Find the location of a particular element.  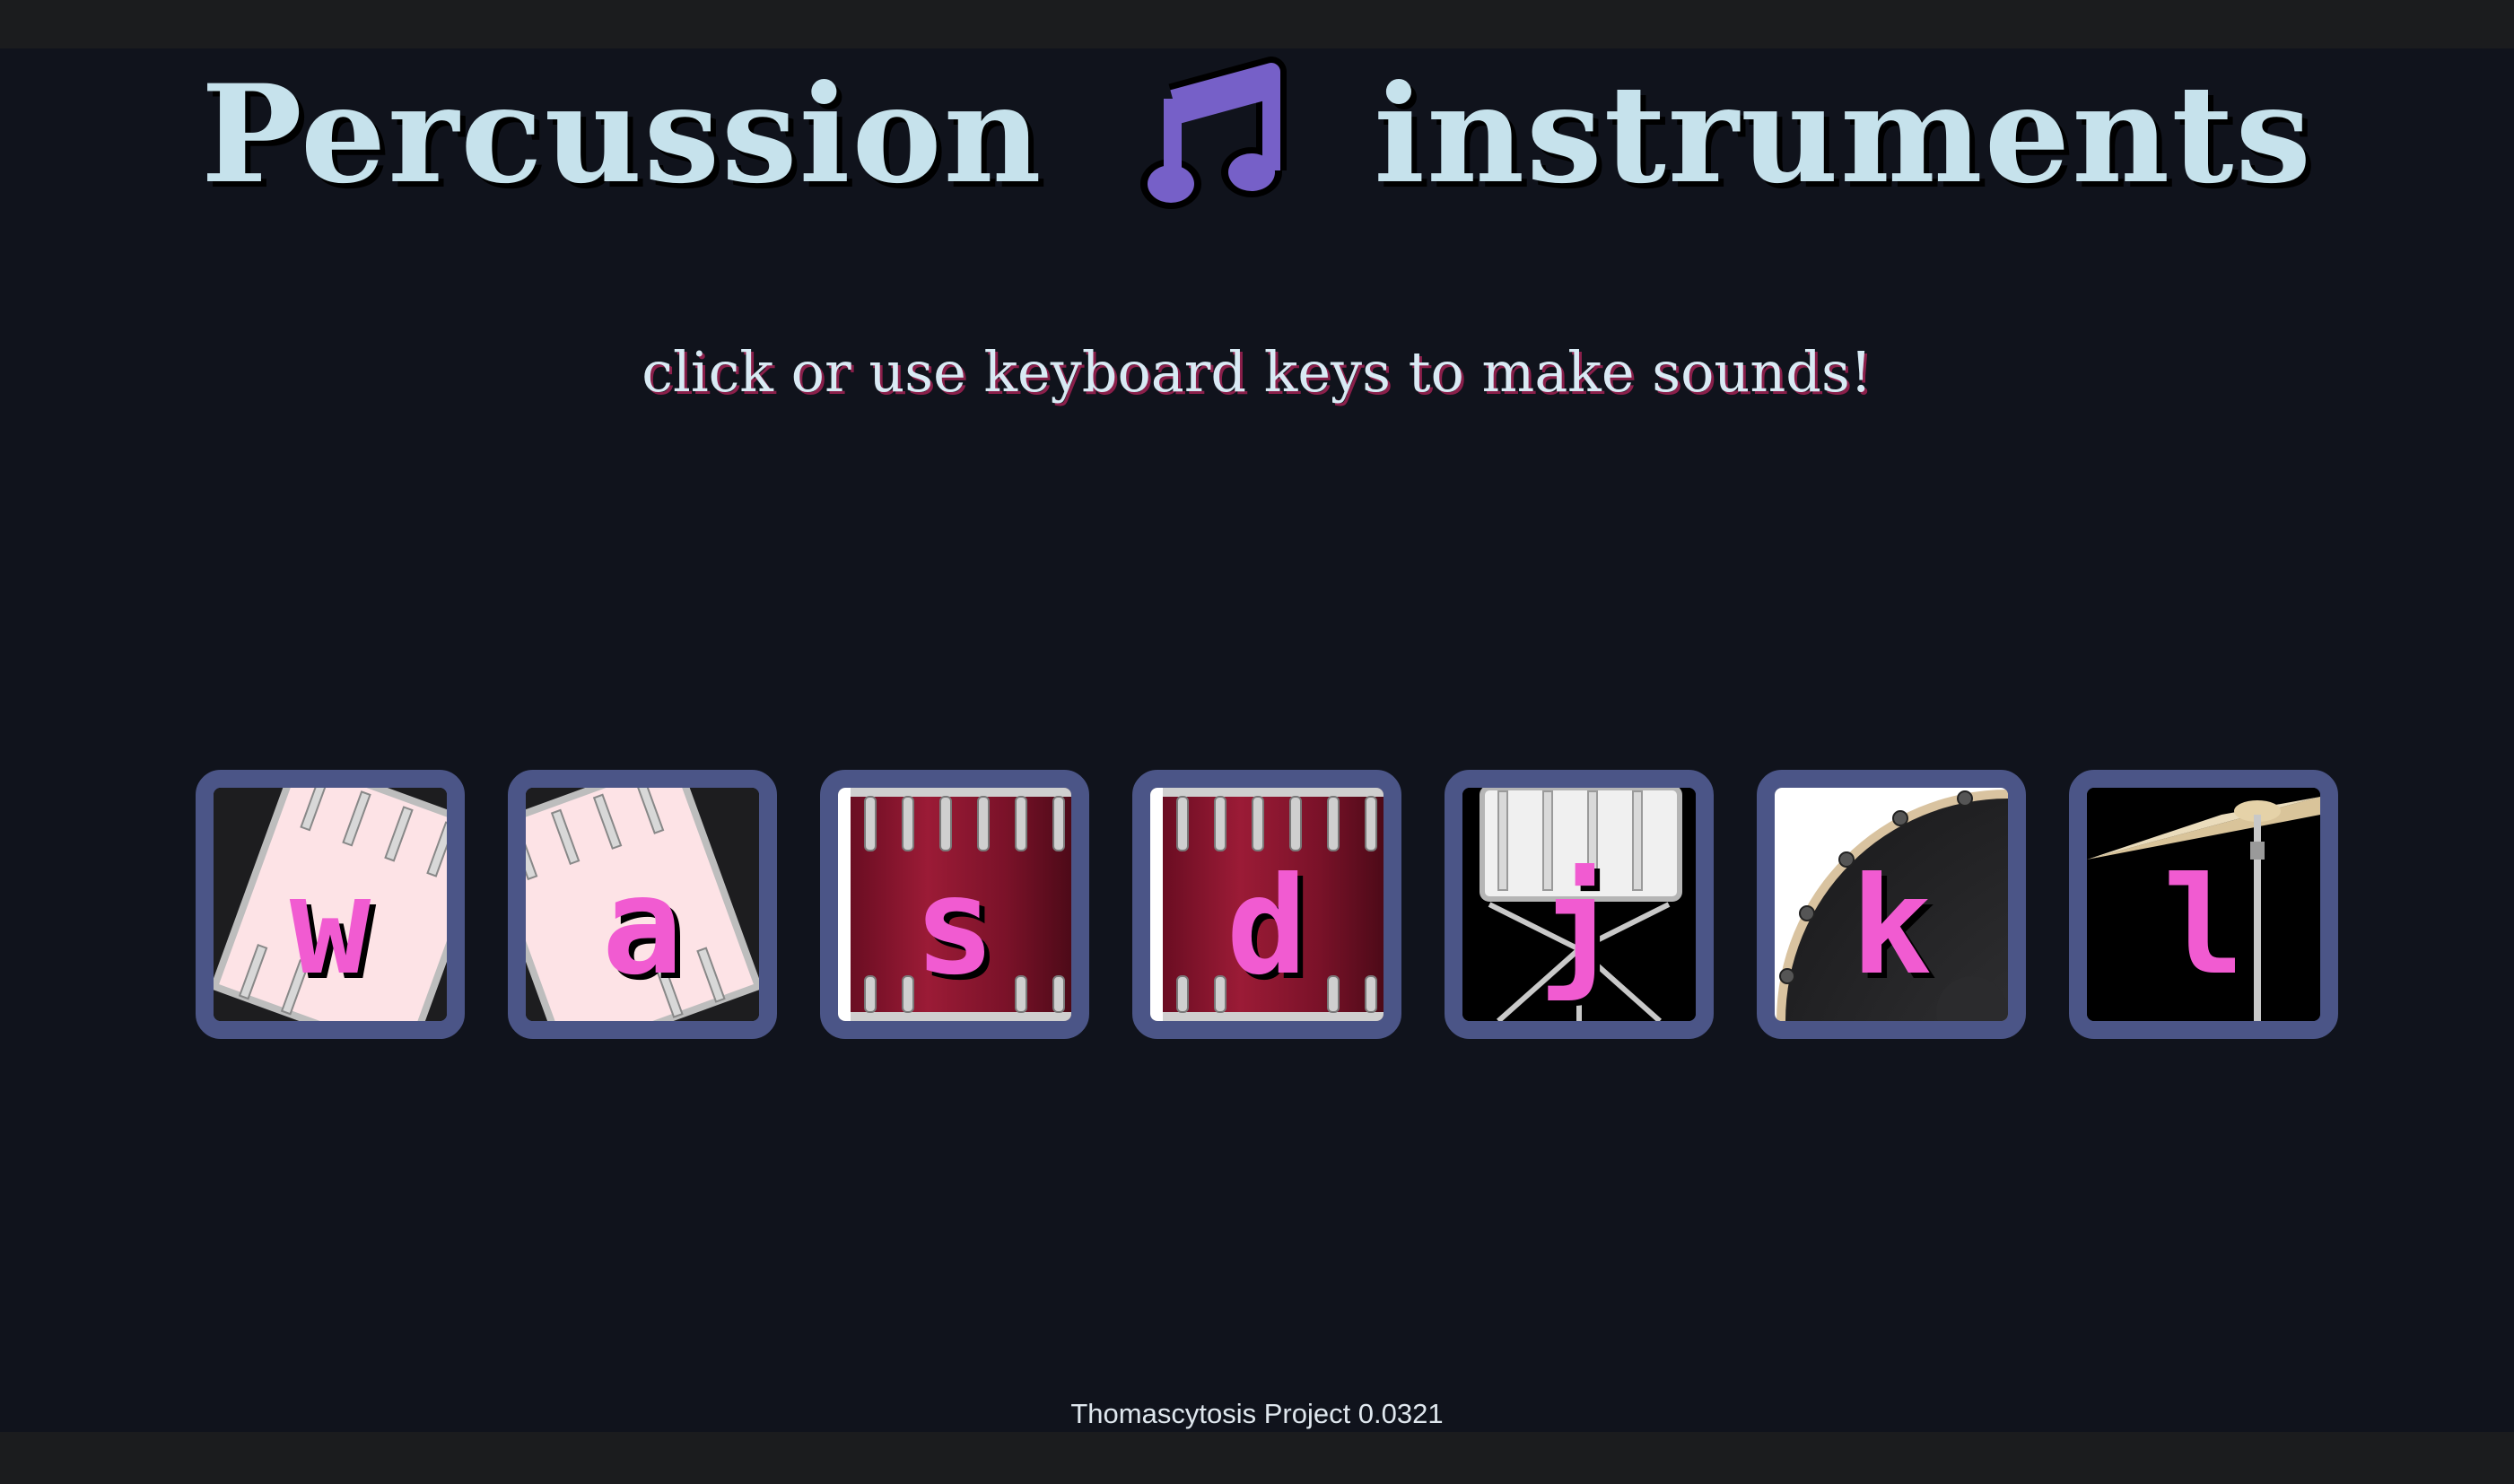

drum-pad-s: s is located at coordinates (954, 904).